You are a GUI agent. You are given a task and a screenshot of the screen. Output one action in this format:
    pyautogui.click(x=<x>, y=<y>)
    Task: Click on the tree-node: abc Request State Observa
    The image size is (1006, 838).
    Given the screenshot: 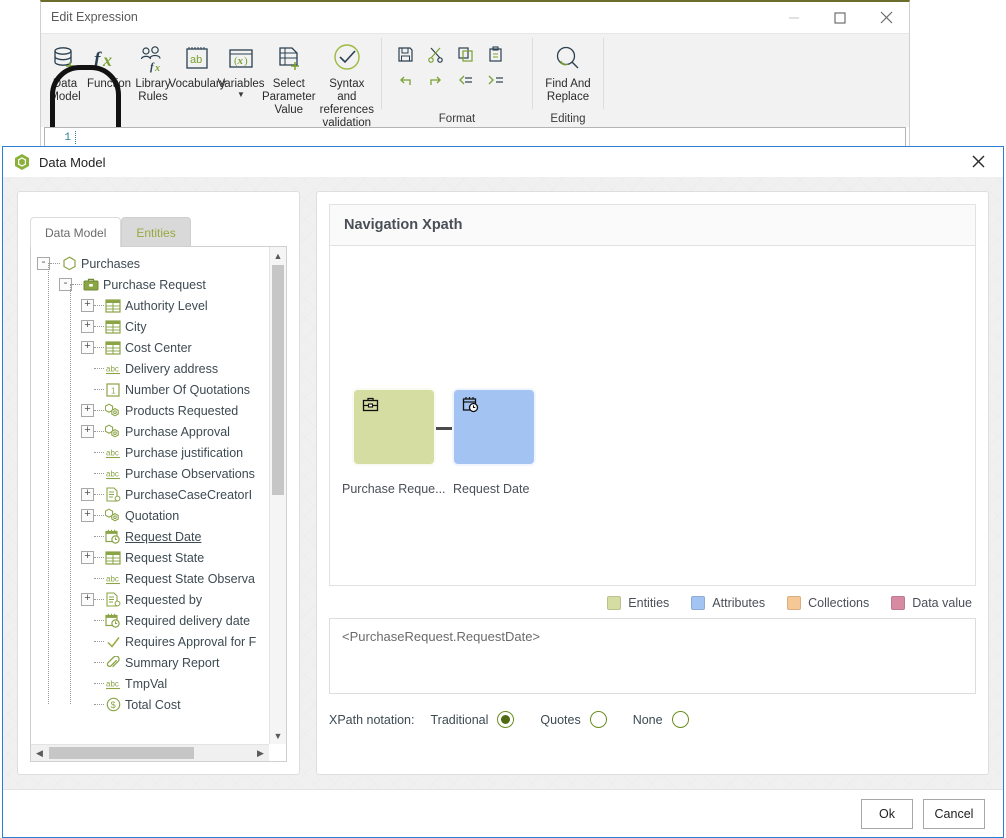 What is the action you would take?
    pyautogui.click(x=153, y=578)
    